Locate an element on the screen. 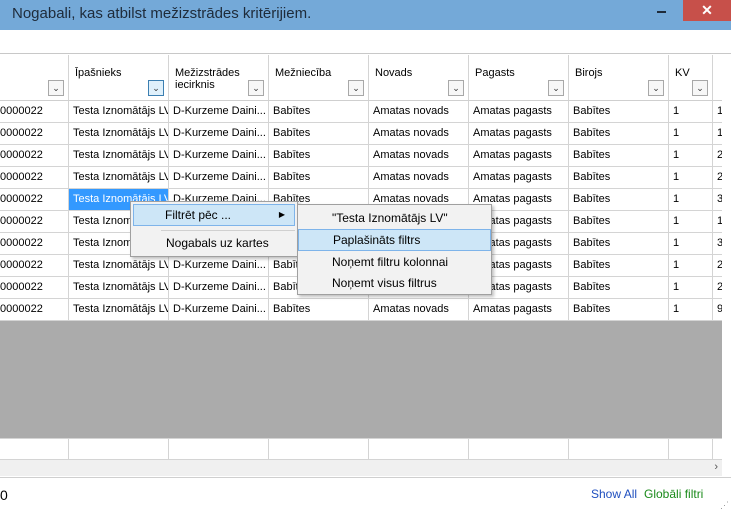  close-button: ✕ is located at coordinates (707, 10).